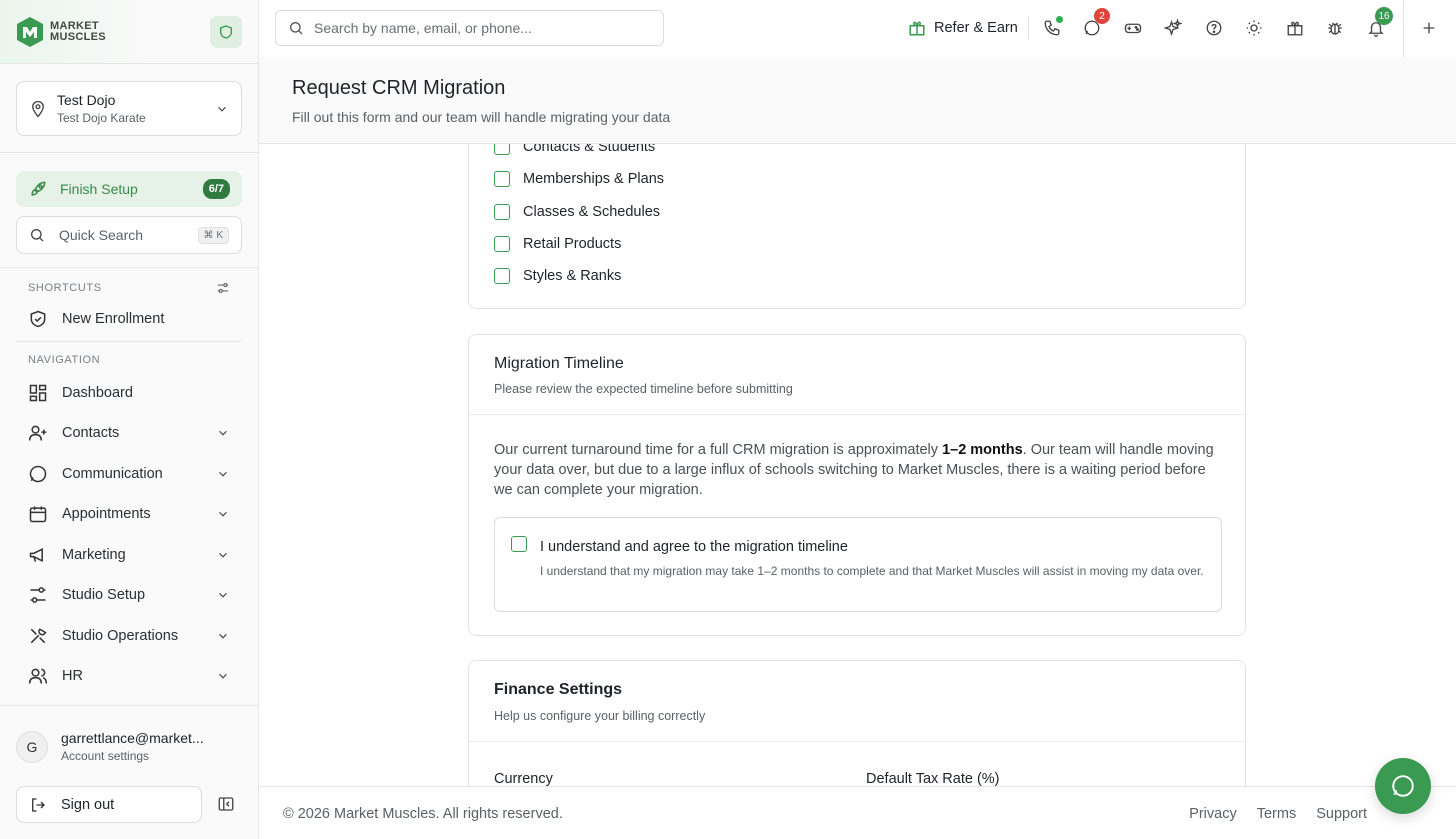 The image size is (1456, 839). Describe the element at coordinates (38, 109) in the screenshot. I see `map-pin-icon` at that location.